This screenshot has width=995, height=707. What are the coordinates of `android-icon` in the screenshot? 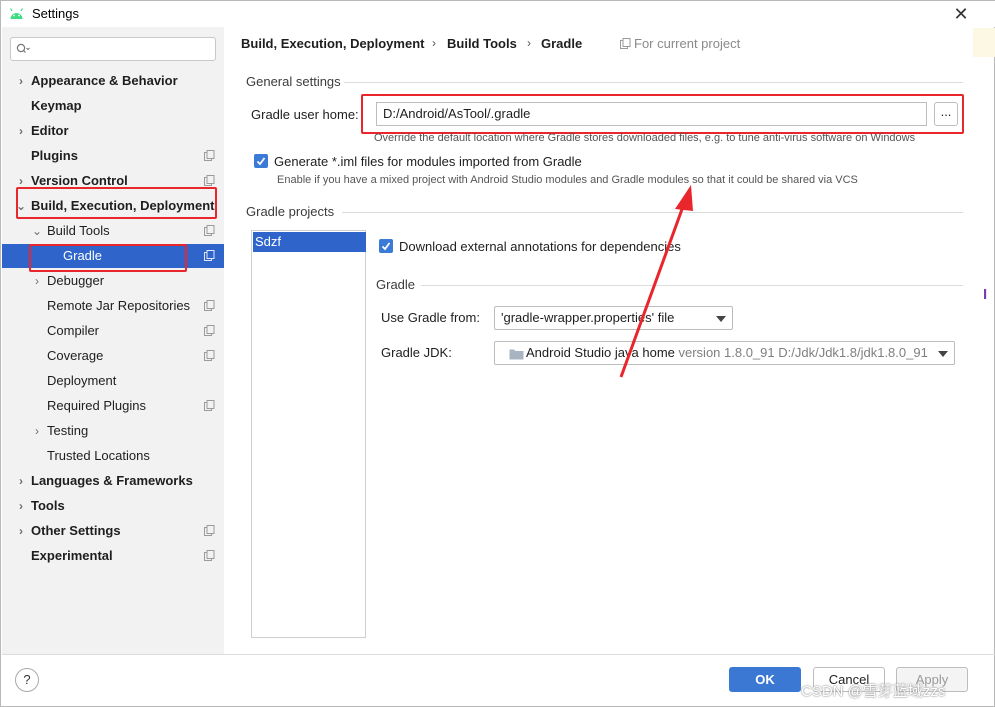 It's located at (16, 13).